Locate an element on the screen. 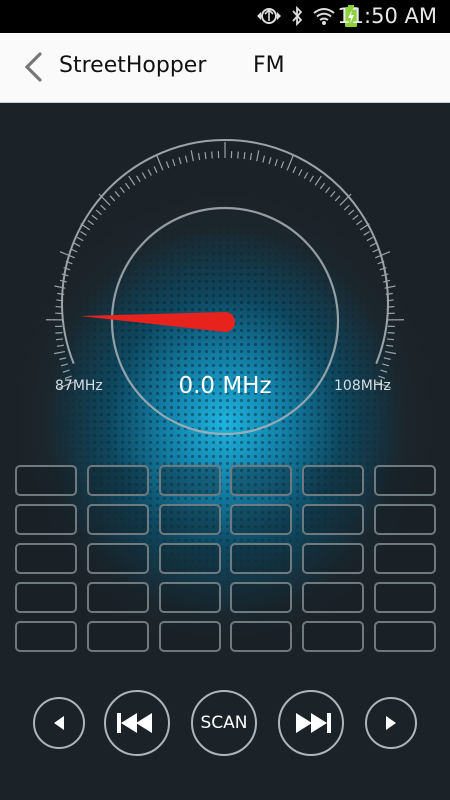  seek-forward-button is located at coordinates (311, 723).